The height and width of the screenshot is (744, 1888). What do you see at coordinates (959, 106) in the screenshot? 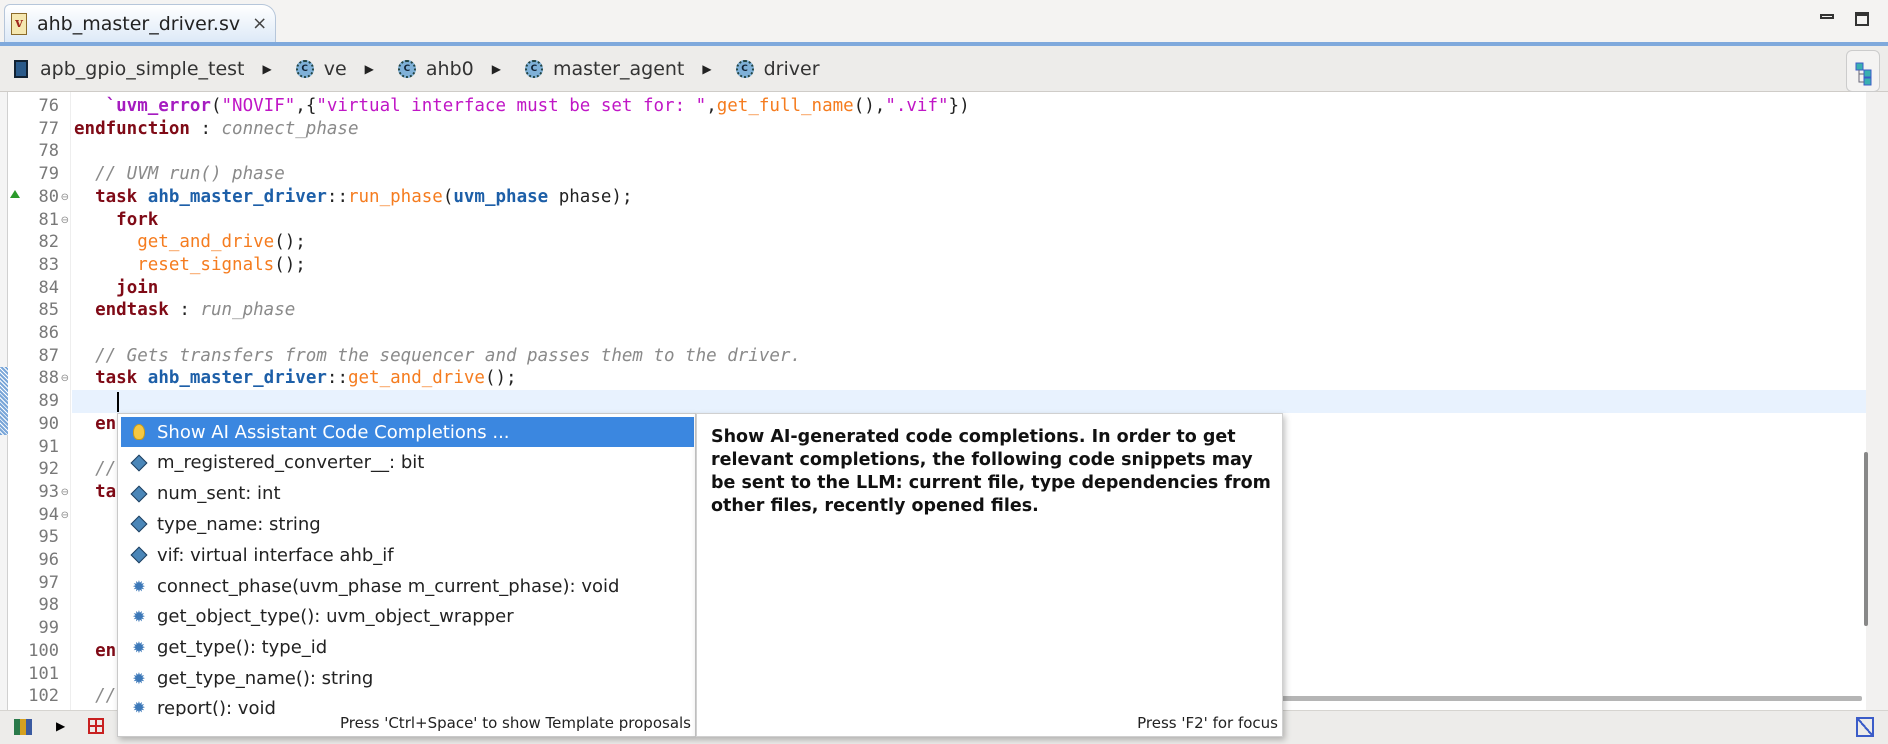
I see `code-token: })` at bounding box center [959, 106].